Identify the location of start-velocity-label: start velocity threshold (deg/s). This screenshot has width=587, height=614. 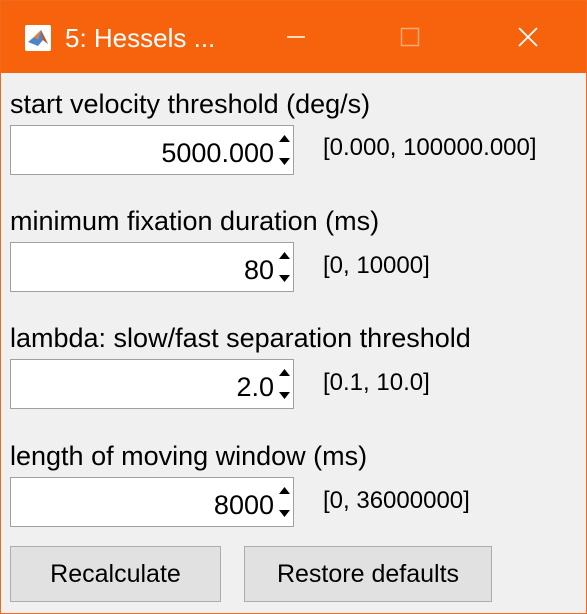
(190, 104).